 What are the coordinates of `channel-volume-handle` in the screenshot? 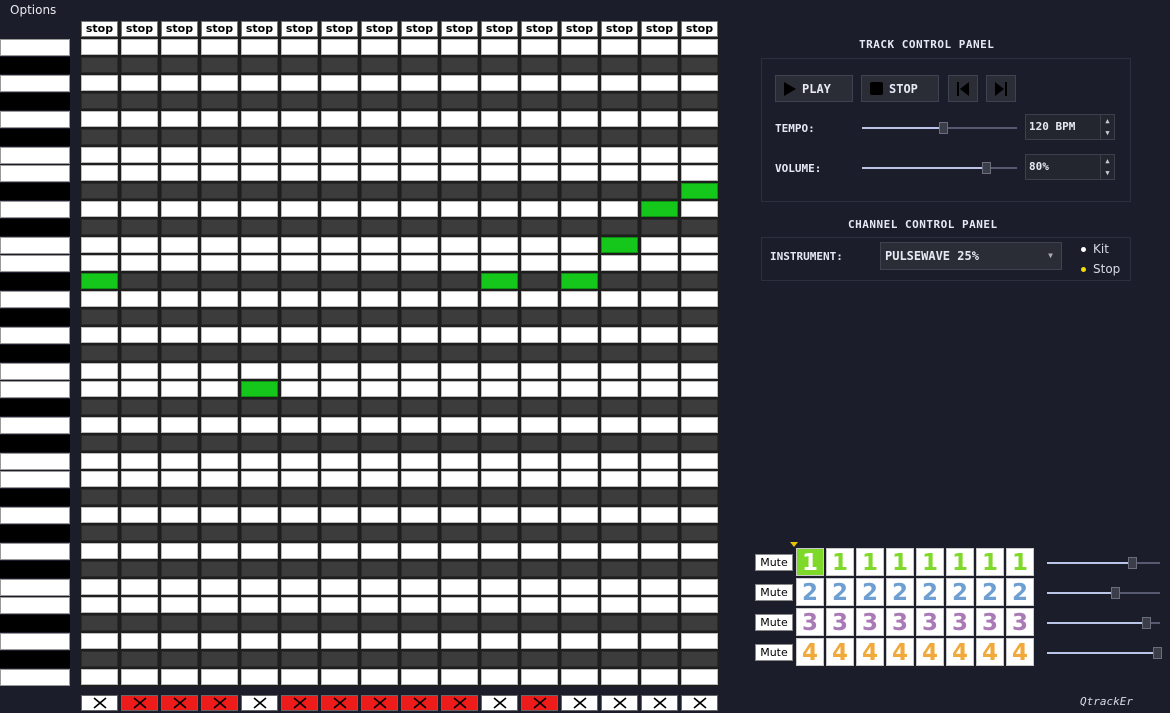 It's located at (1147, 623).